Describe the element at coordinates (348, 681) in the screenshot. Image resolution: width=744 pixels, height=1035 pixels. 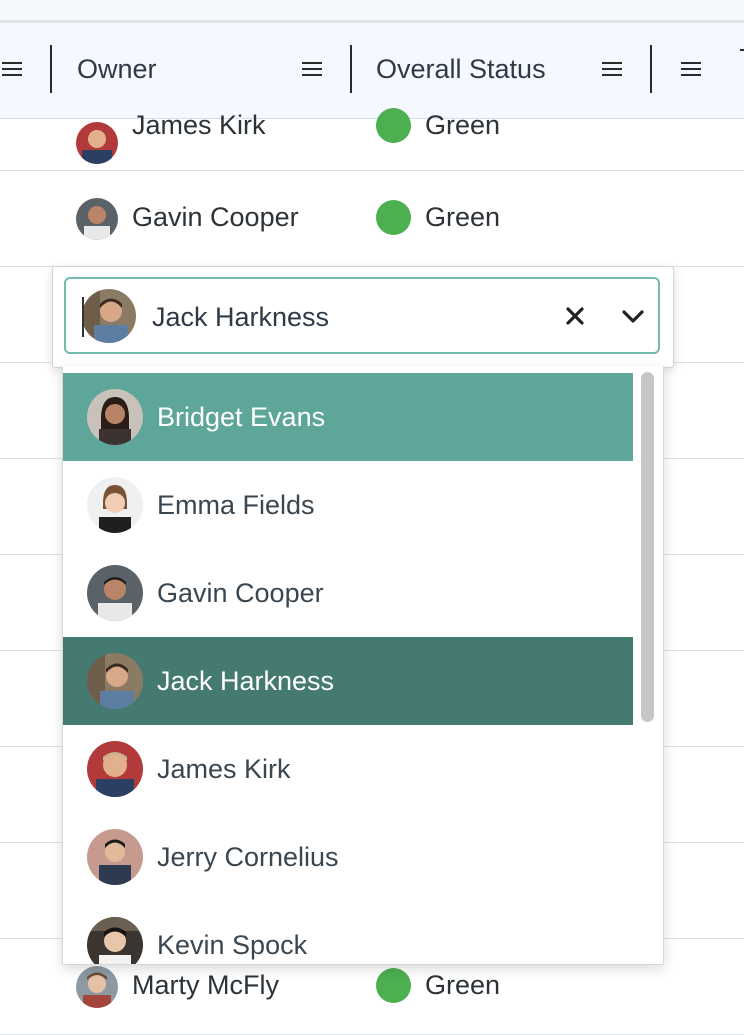
I see `option-jack-harkness: Jack Harkness` at that location.